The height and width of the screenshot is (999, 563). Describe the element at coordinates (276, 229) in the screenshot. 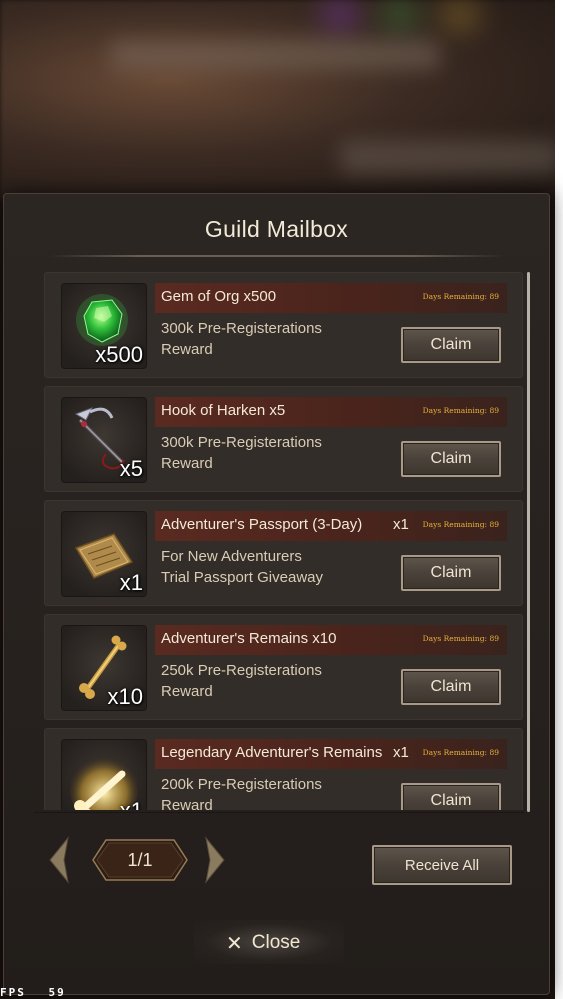

I see `panel-title: Guild Mailbox` at that location.